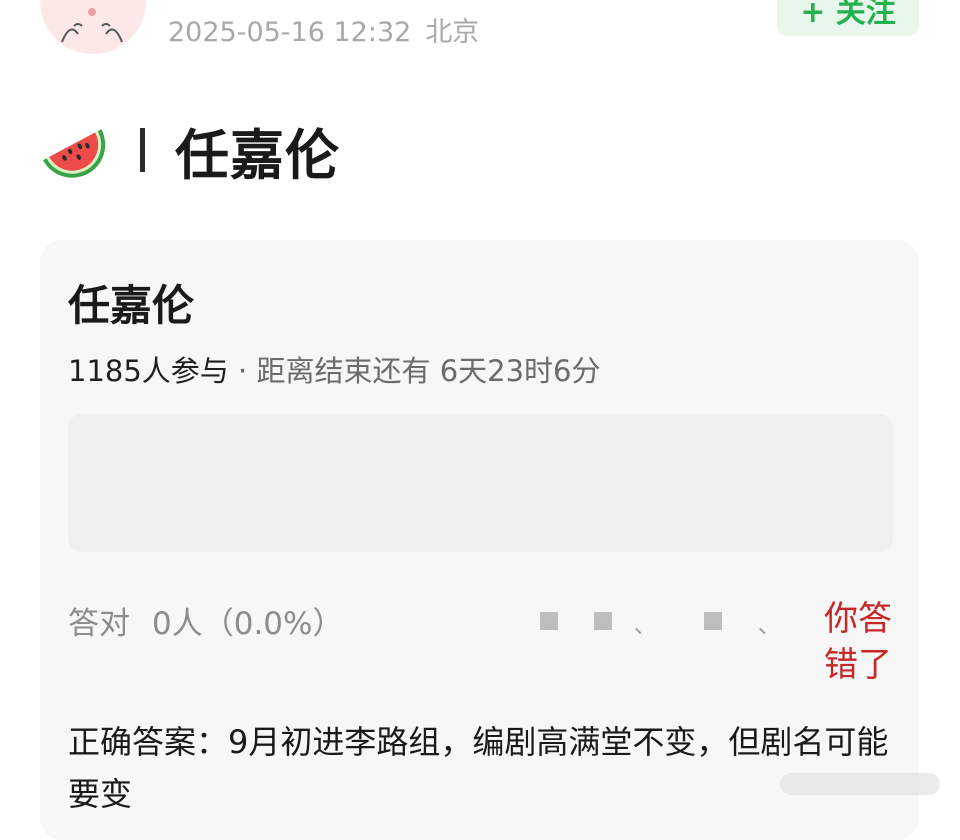 This screenshot has width=960, height=840. I want to click on correct-label: 答对, so click(99, 624).